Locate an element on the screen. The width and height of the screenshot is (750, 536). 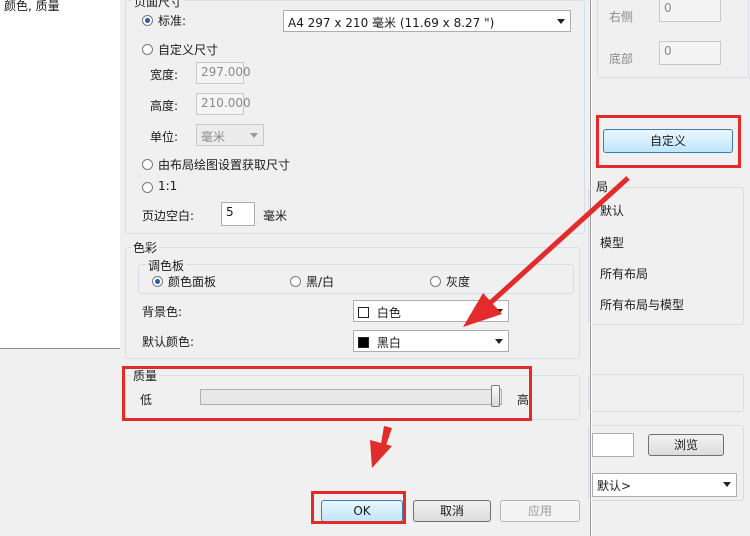
standard-size-value: A4 297 x 210 毫米 (11.69 x 8.27 ") is located at coordinates (391, 23).